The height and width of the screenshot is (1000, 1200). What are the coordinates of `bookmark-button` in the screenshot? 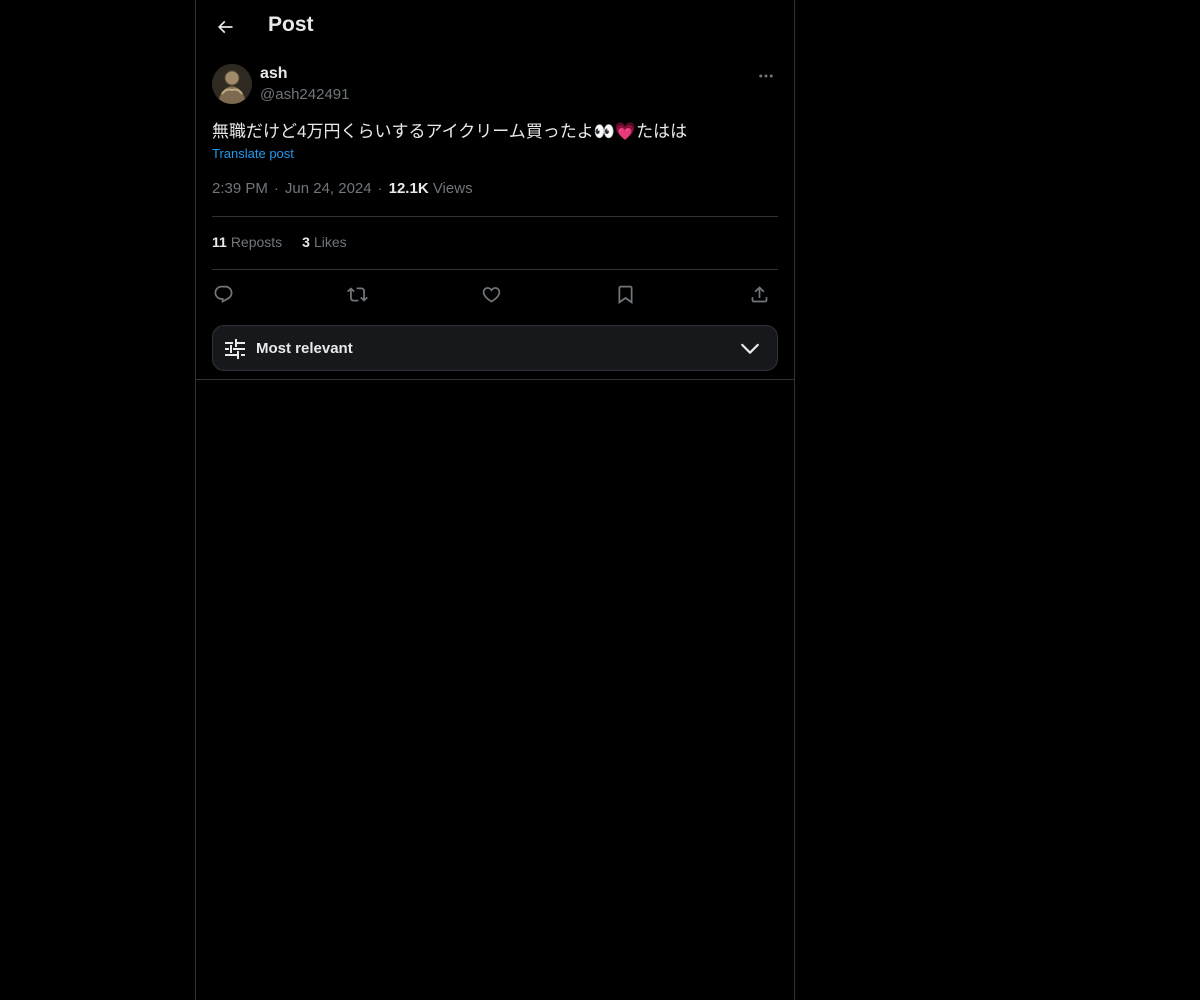 It's located at (625, 294).